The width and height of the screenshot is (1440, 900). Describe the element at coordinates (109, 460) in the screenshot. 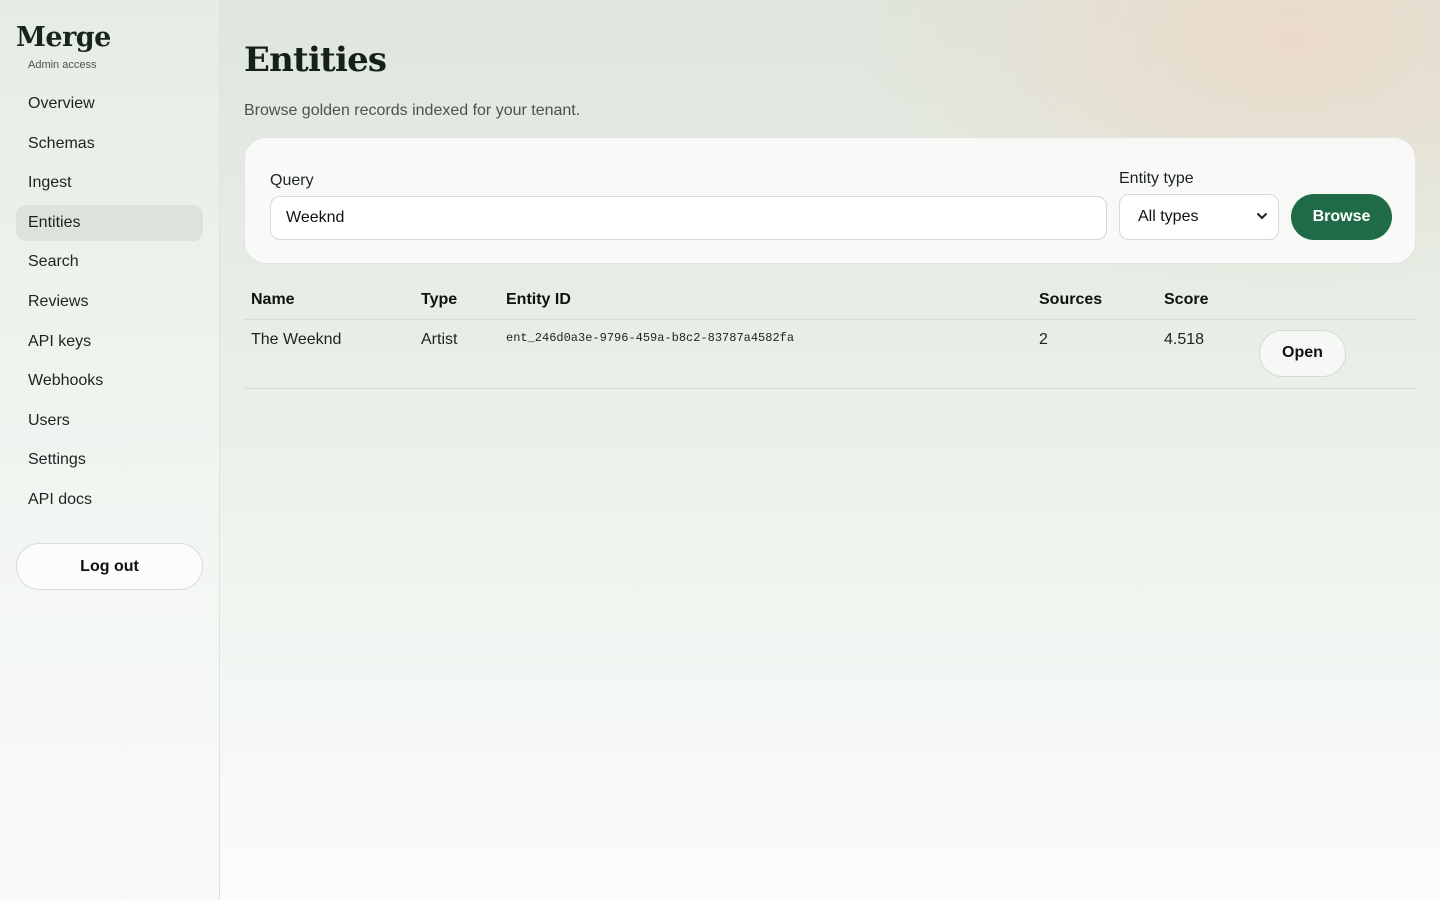

I see `sidebar-item-settings: Settings` at that location.